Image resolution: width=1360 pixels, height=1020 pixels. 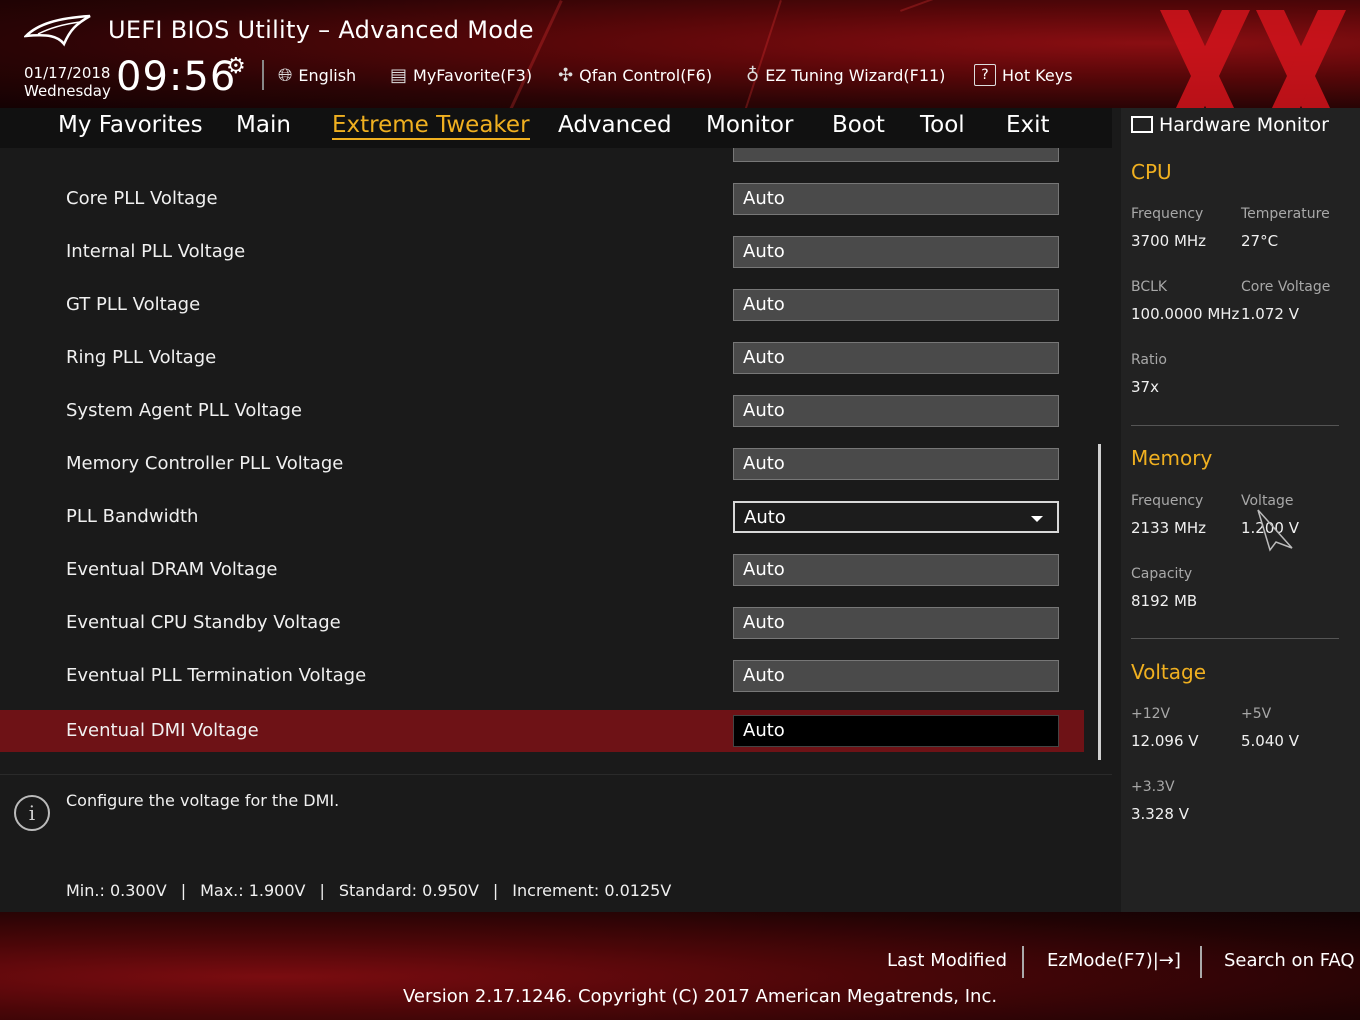 What do you see at coordinates (1169, 528) in the screenshot?
I see `memory-frequency-value: 2133 MHz` at bounding box center [1169, 528].